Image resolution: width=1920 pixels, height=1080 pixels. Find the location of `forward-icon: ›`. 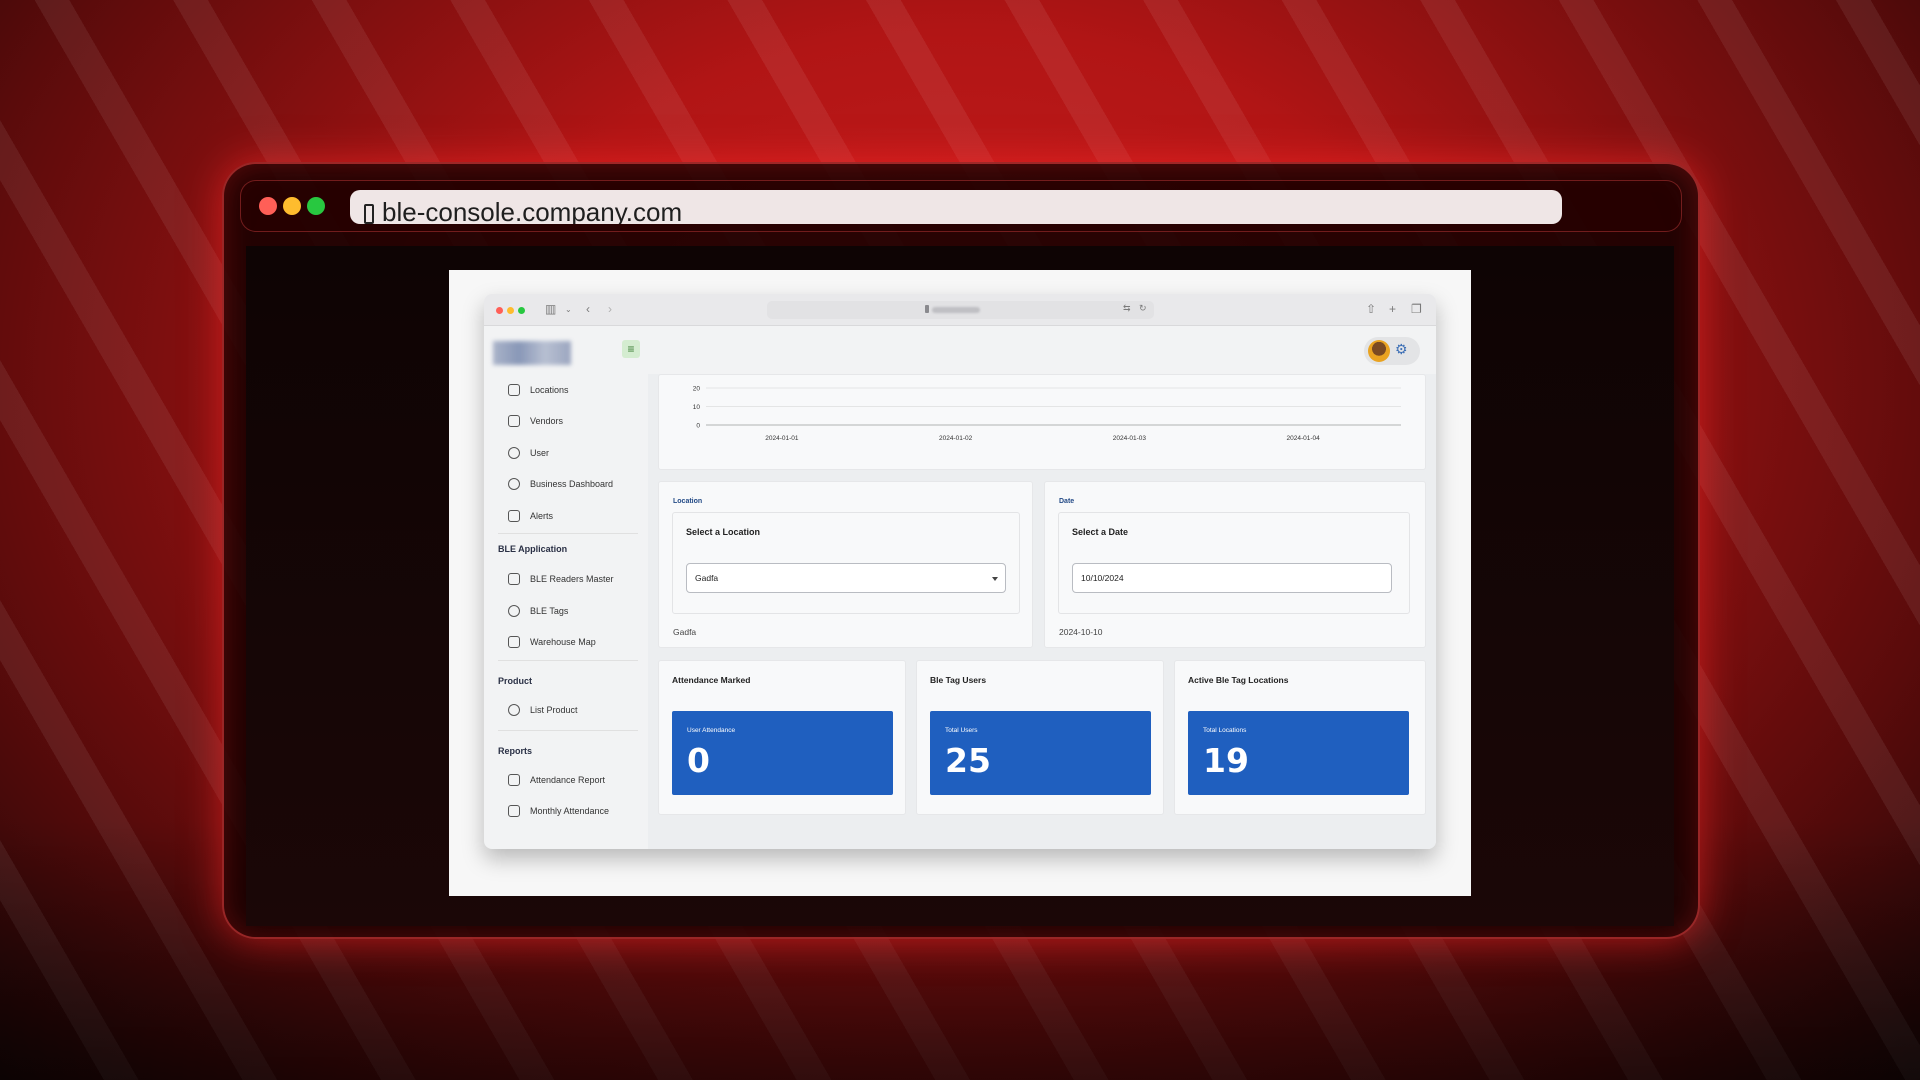

forward-icon: › is located at coordinates (610, 309).